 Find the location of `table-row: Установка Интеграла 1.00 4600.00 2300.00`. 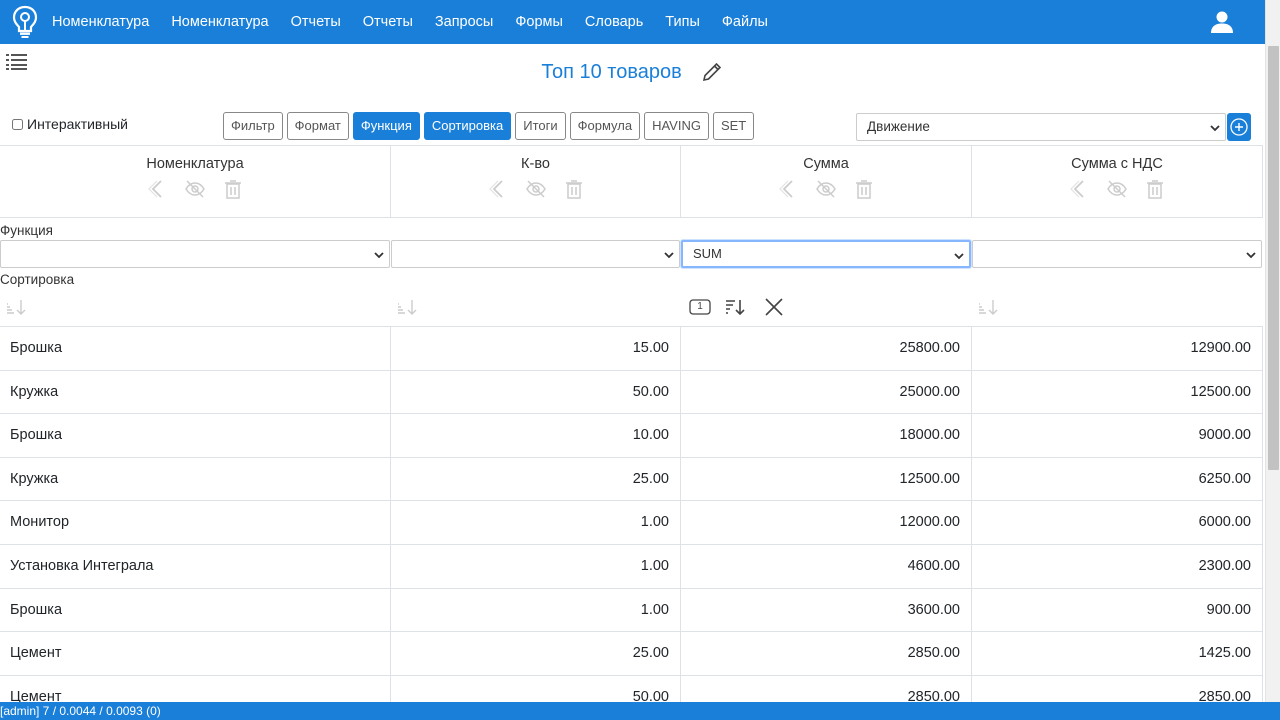

table-row: Установка Интеграла 1.00 4600.00 2300.00 is located at coordinates (631, 566).